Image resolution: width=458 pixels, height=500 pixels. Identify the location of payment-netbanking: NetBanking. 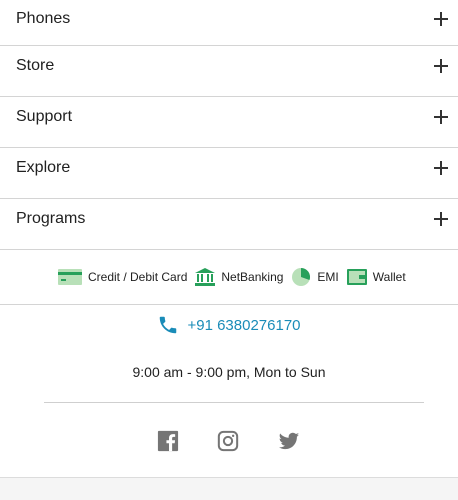
(239, 277).